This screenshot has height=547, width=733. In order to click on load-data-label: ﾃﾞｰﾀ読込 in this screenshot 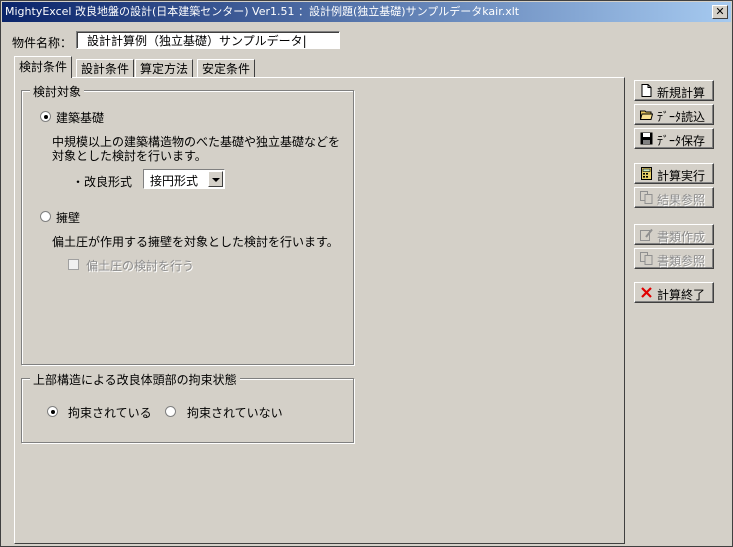, I will do `click(681, 117)`.